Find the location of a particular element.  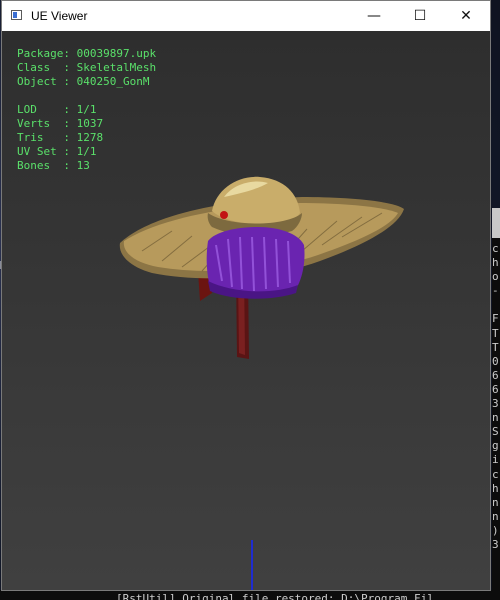

maximize-icon: ☐ is located at coordinates (420, 16).